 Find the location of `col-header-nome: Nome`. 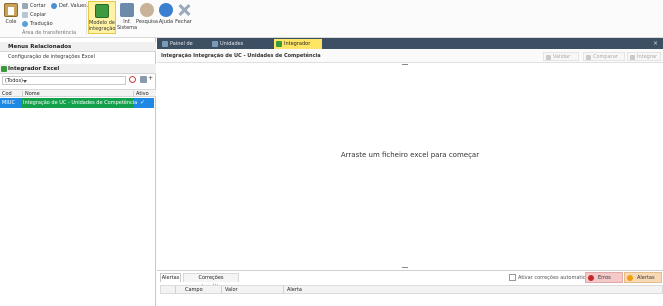

col-header-nome: Nome is located at coordinates (32, 94).